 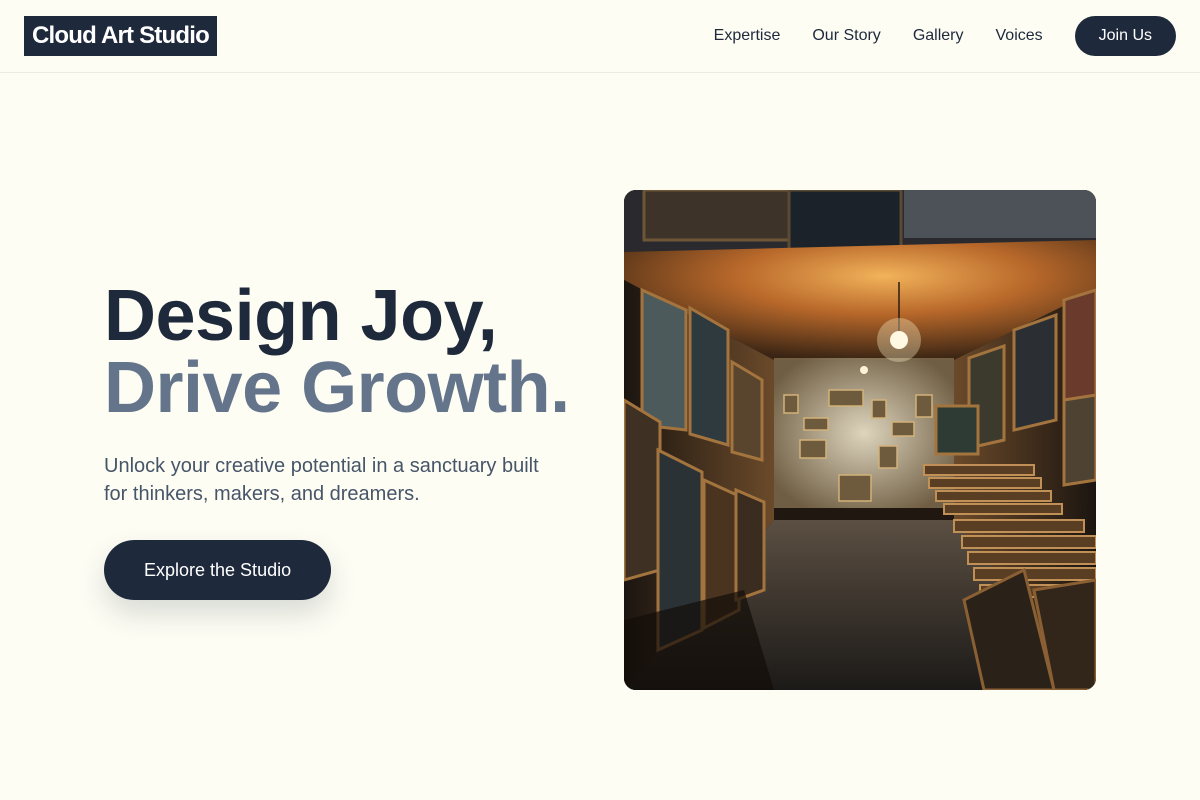 I want to click on site-logo: Cloud Art Studio, so click(x=120, y=36).